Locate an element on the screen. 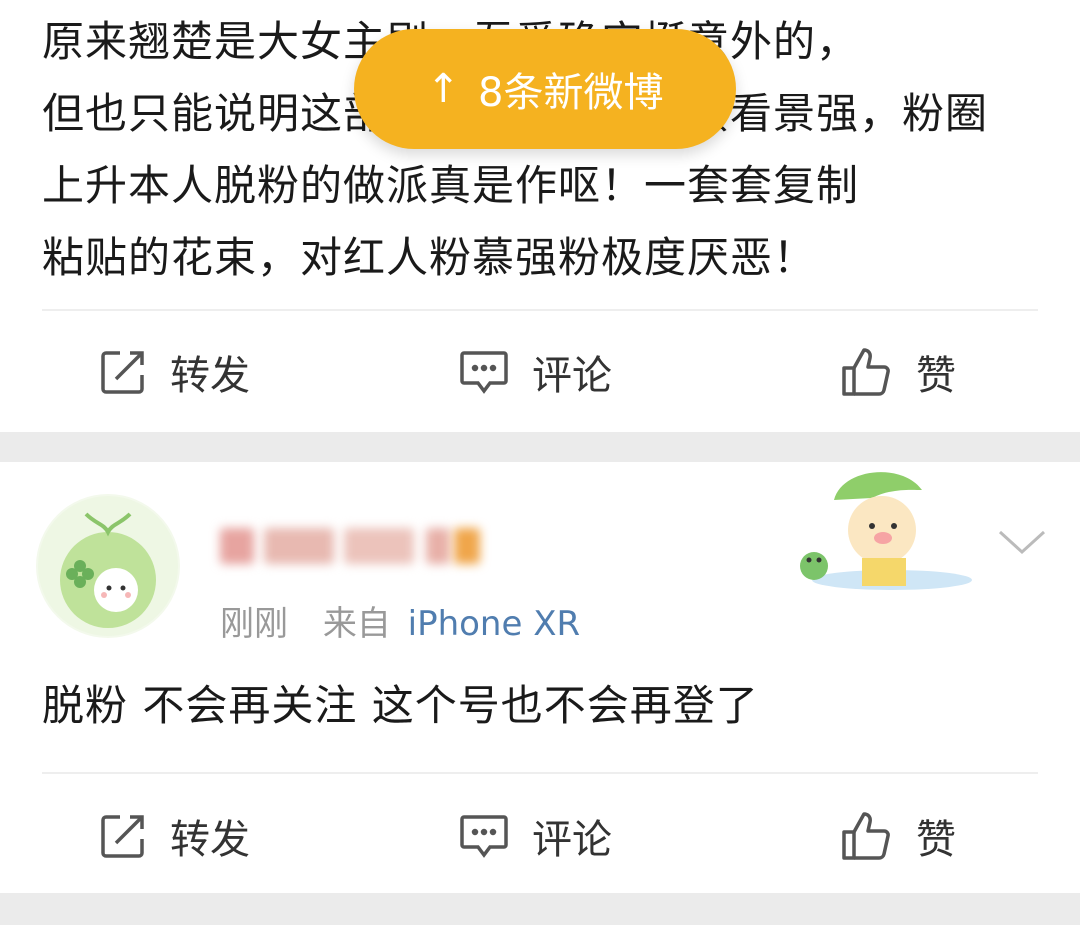  chevron-down-icon is located at coordinates (1022, 542).